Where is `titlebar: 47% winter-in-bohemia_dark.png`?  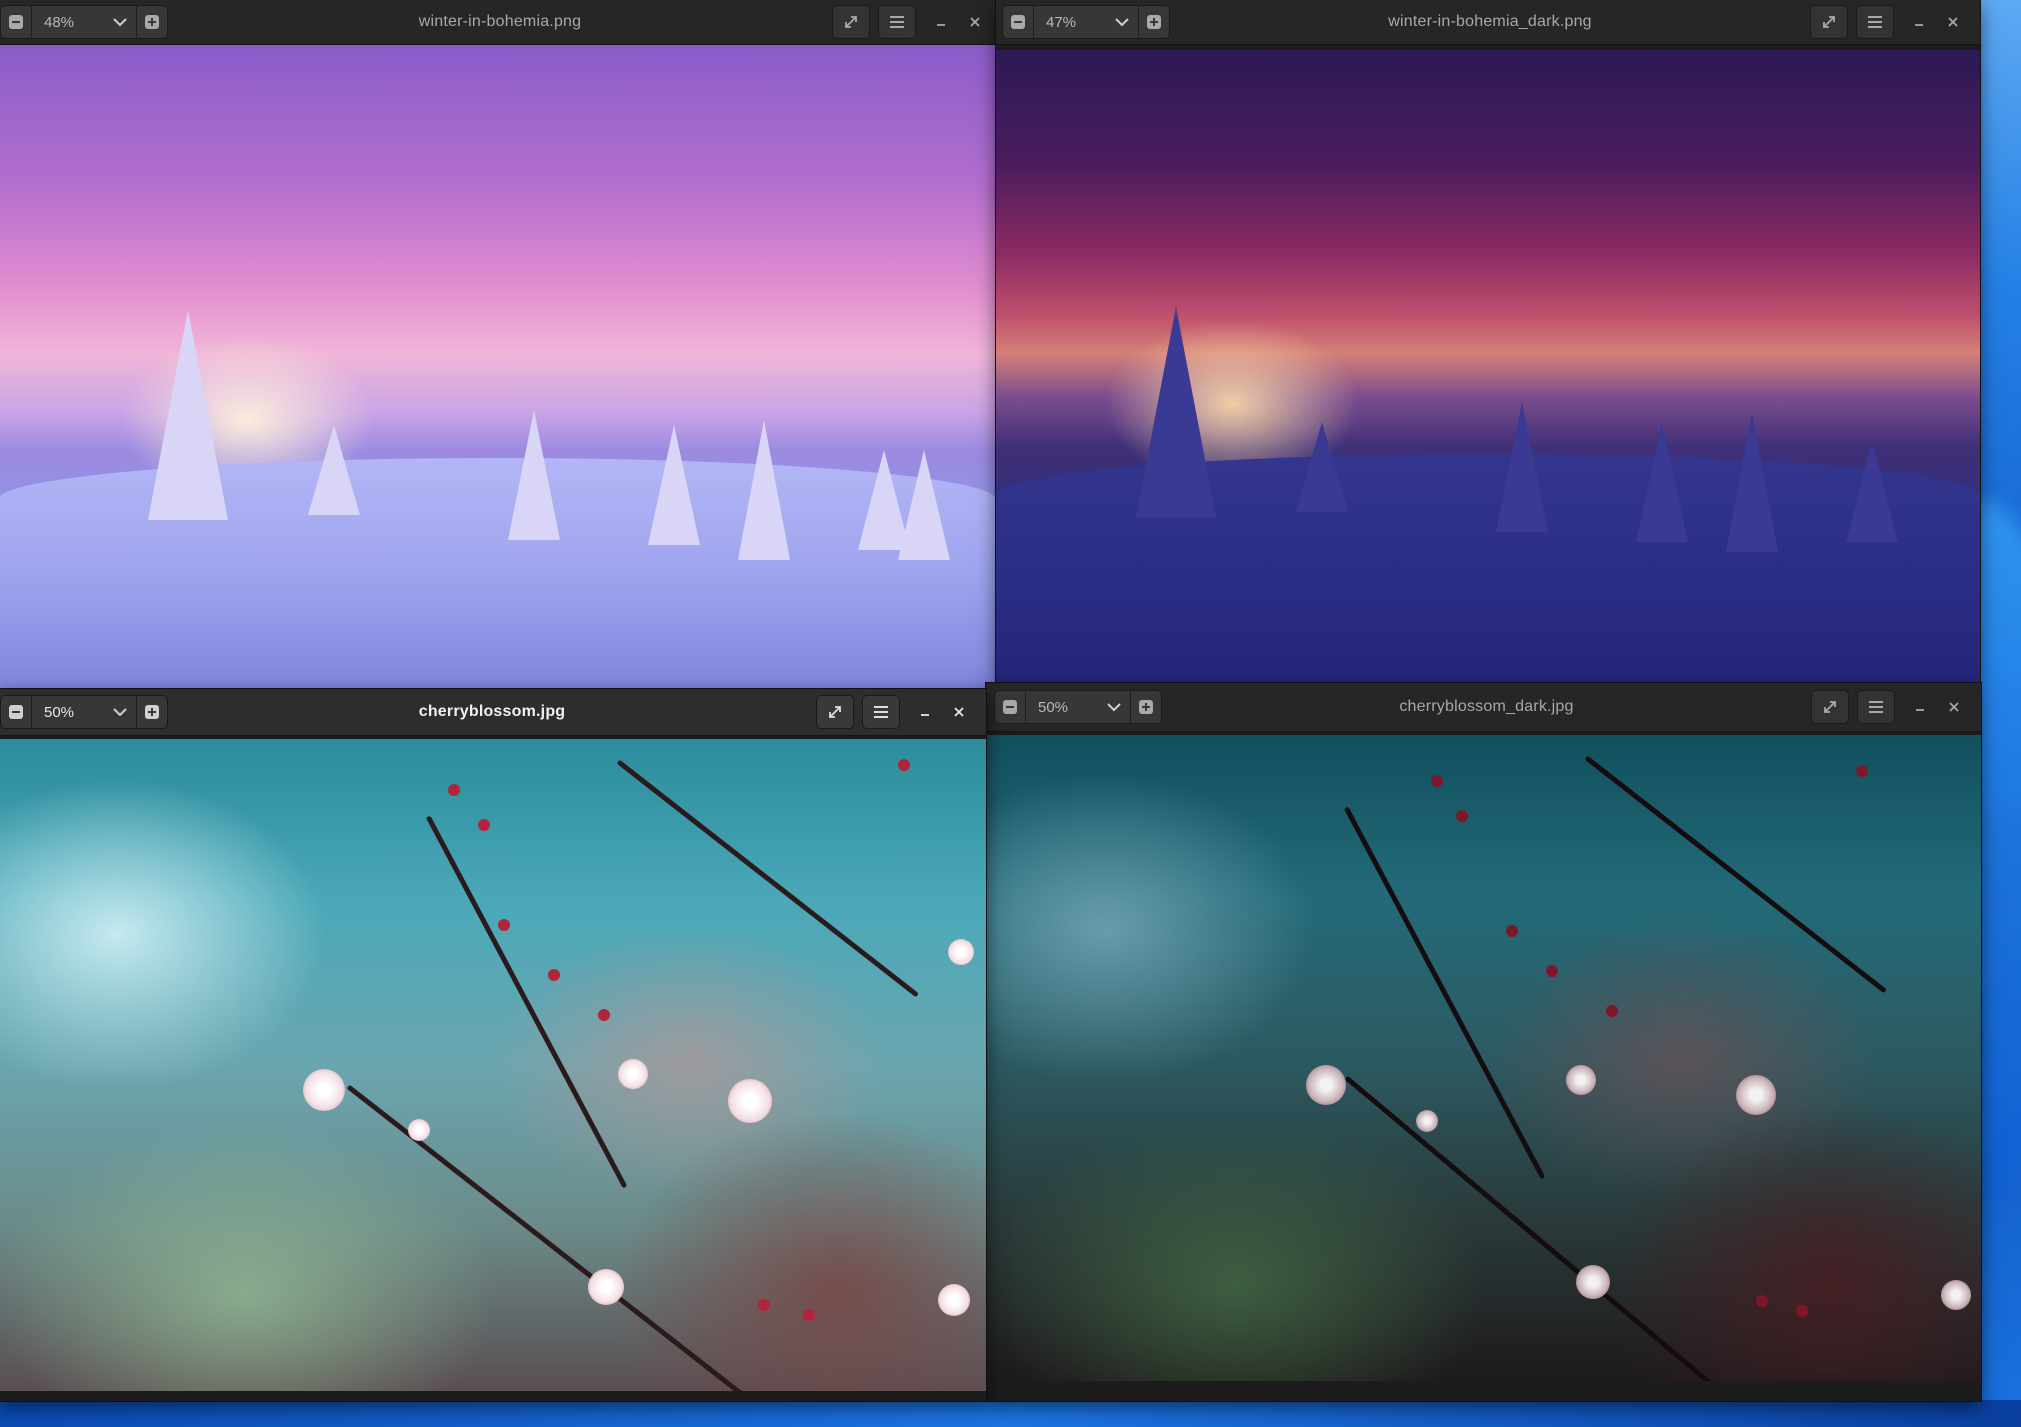
titlebar: 47% winter-in-bohemia_dark.png is located at coordinates (1488, 22).